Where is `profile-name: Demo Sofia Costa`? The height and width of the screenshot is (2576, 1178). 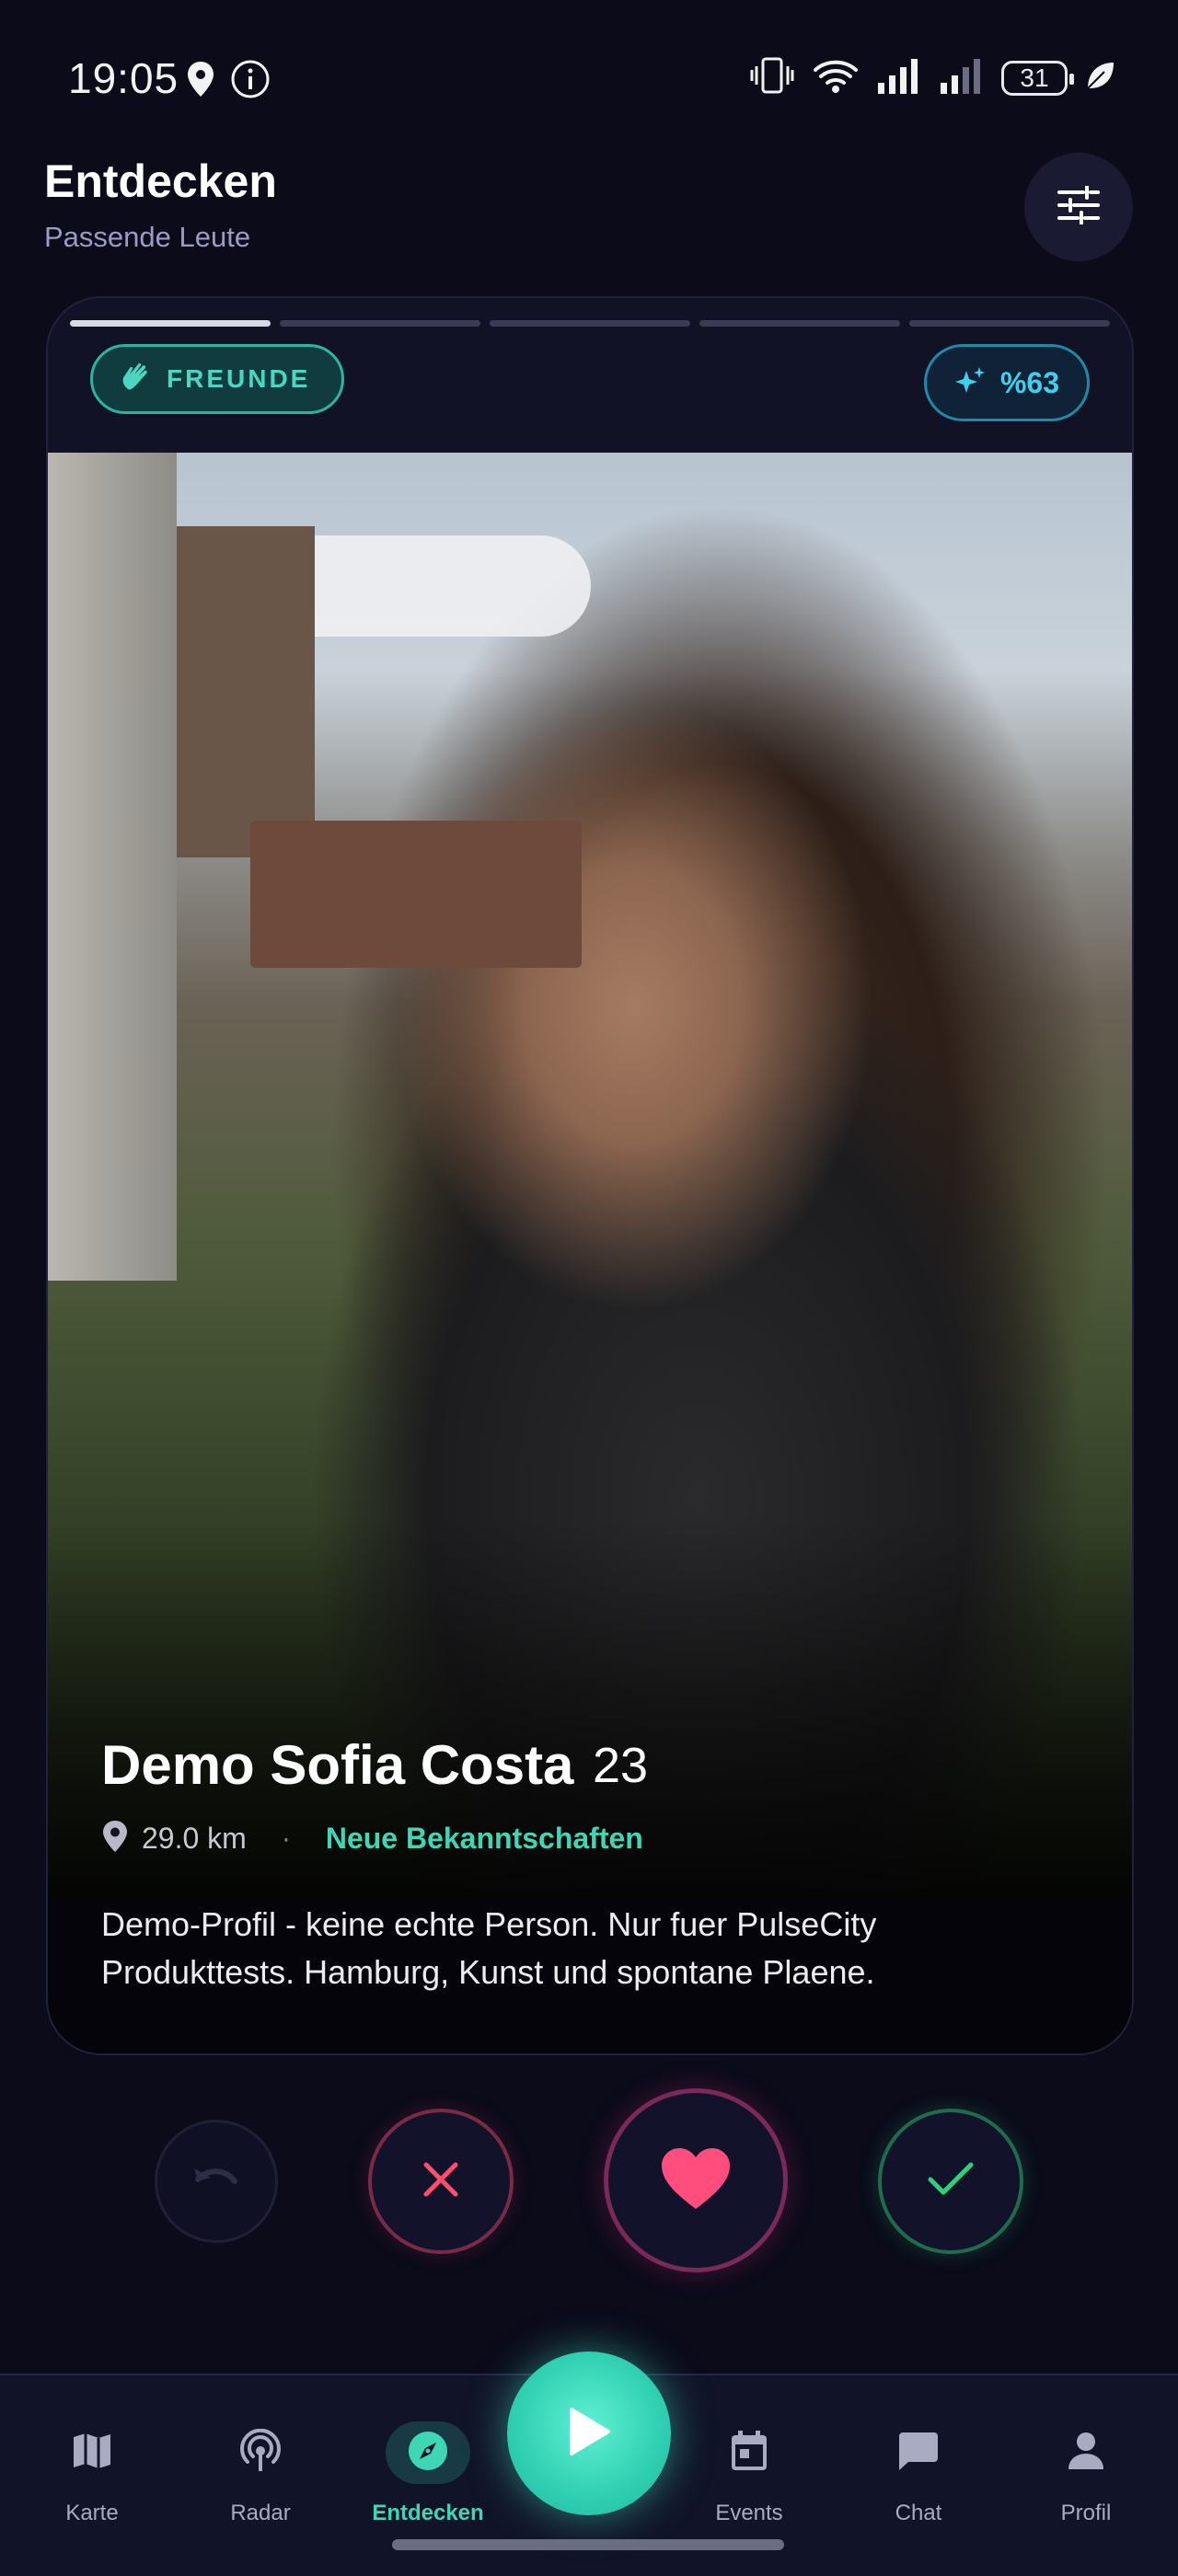 profile-name: Demo Sofia Costa is located at coordinates (337, 1765).